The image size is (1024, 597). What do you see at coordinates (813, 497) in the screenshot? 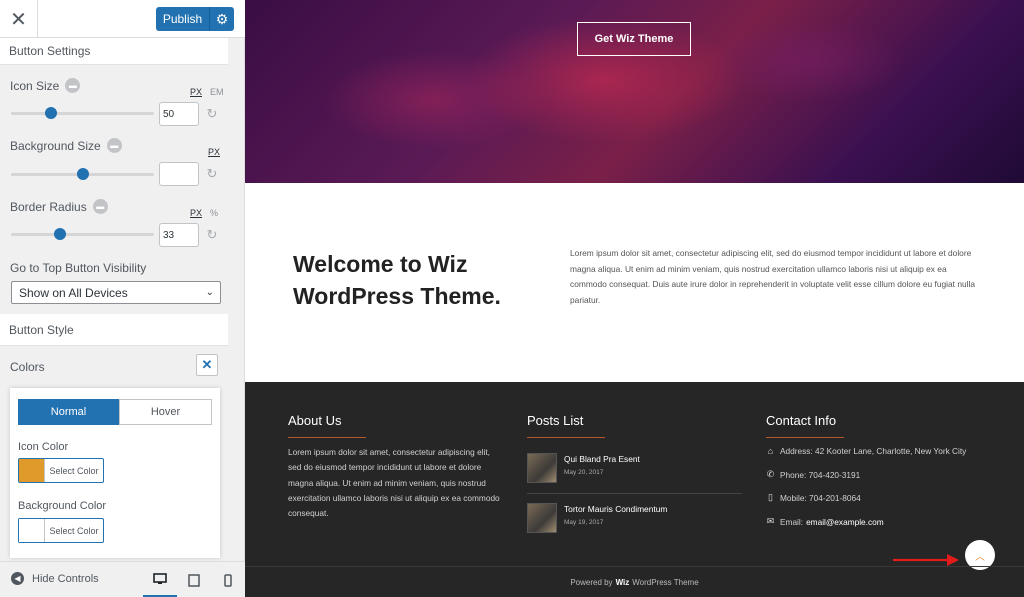
I see `contact-mobile: ▯ Mobile: 704-201-8064` at bounding box center [813, 497].